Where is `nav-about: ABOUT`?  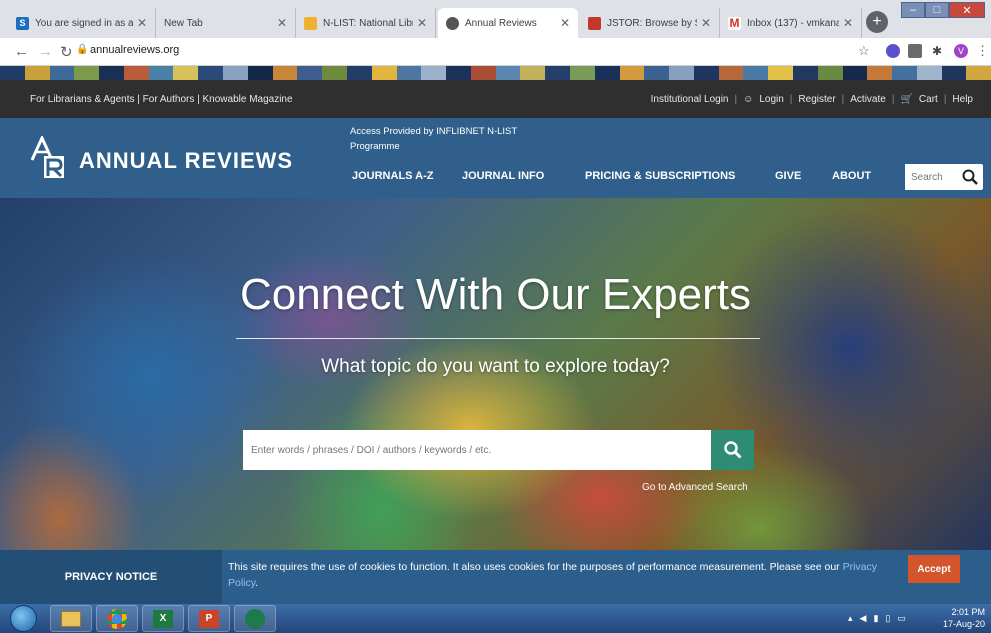
nav-about: ABOUT is located at coordinates (851, 176).